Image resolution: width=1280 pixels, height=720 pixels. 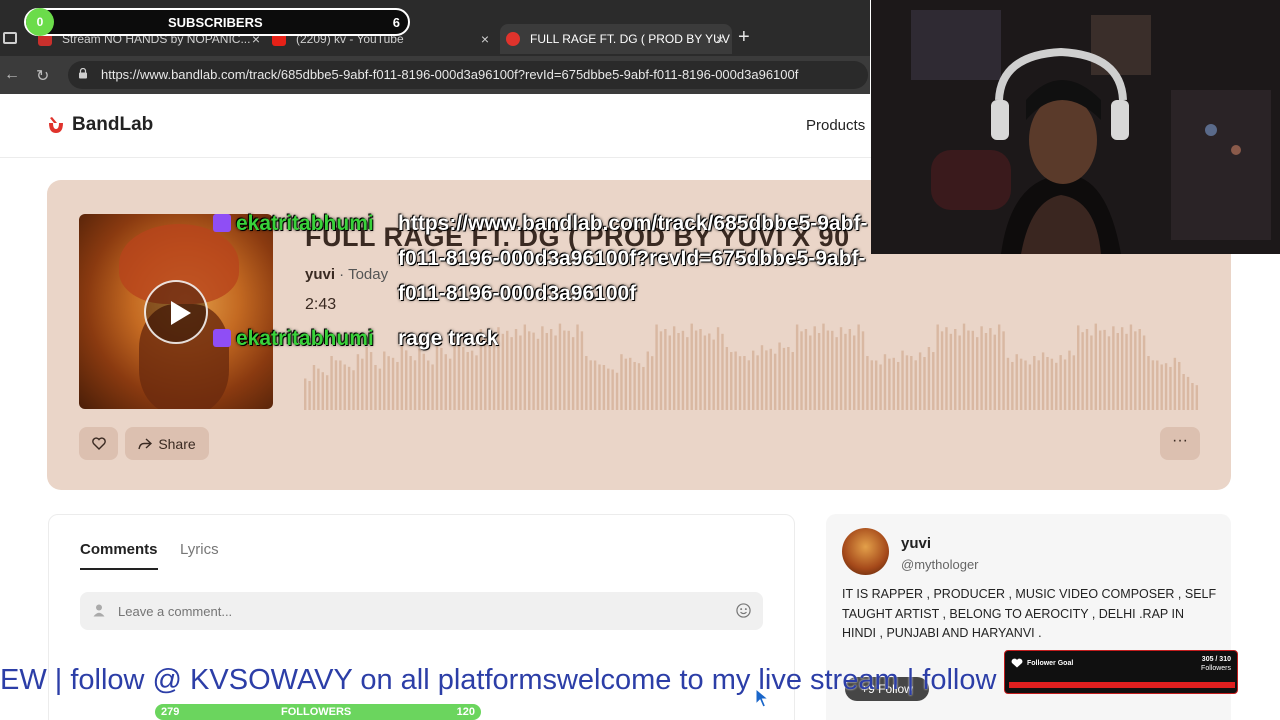 I want to click on avatar, so click(x=865, y=551).